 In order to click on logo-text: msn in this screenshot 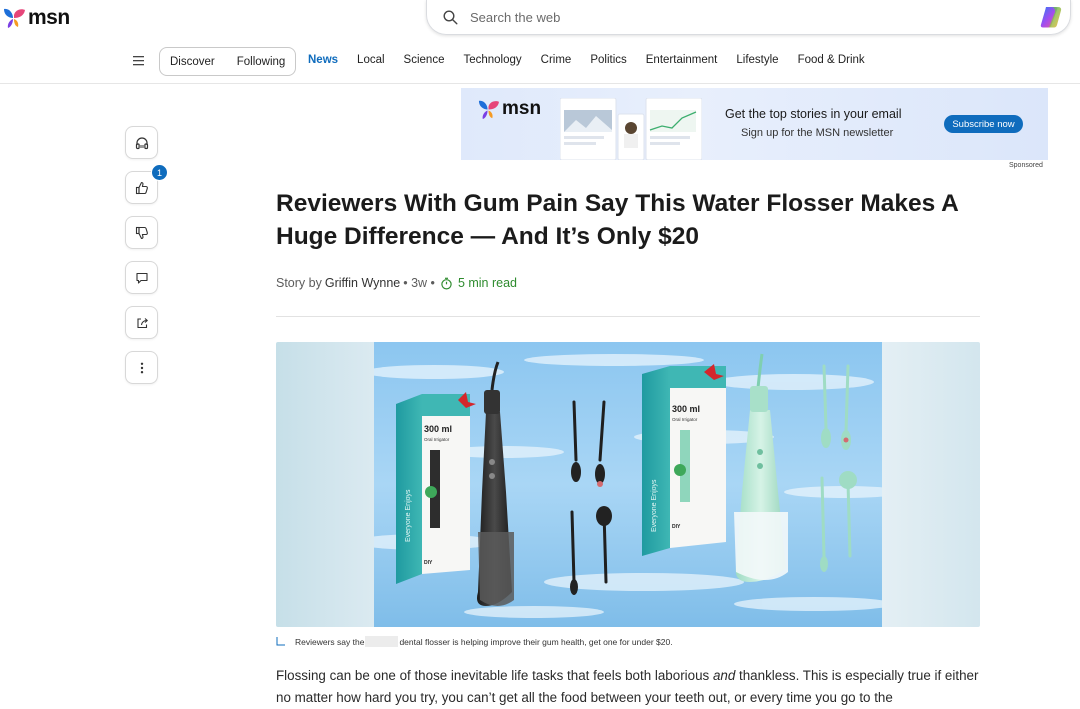, I will do `click(49, 17)`.